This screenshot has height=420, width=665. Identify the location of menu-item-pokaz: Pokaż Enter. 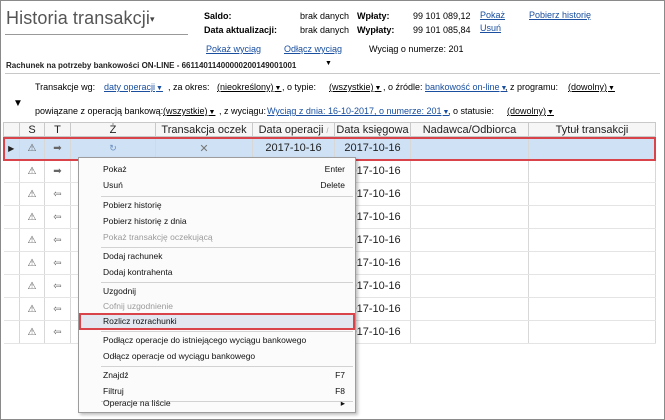
(217, 170).